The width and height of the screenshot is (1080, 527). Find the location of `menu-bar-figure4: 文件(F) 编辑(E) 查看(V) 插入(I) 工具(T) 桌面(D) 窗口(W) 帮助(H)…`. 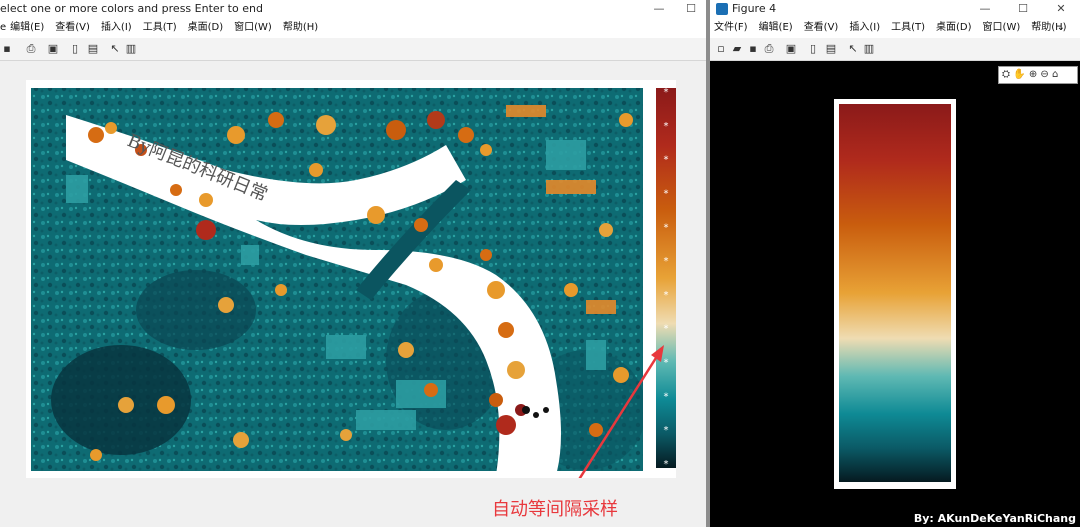

menu-bar-figure4: 文件(F) 编辑(E) 查看(V) 插入(I) 工具(T) 桌面(D) 窗口(W) 帮助(H)… is located at coordinates (895, 28).